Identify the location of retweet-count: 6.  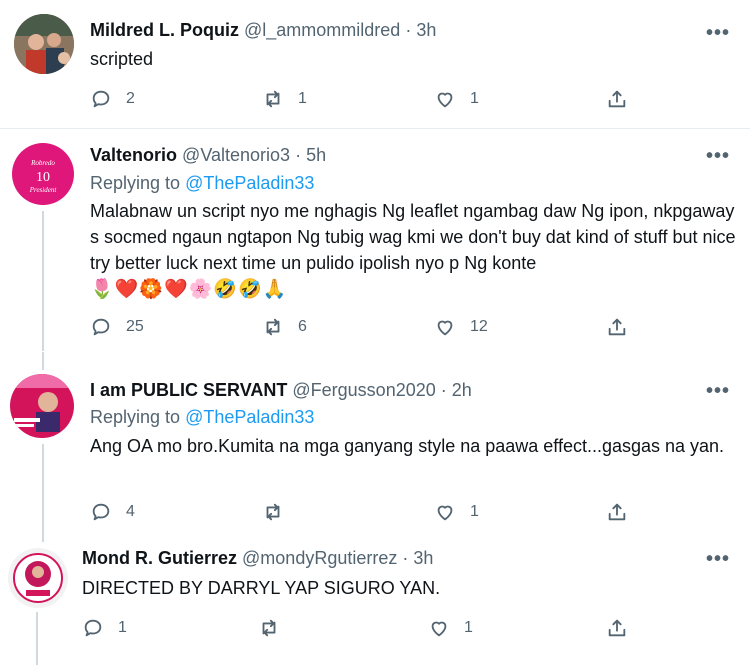
(302, 326).